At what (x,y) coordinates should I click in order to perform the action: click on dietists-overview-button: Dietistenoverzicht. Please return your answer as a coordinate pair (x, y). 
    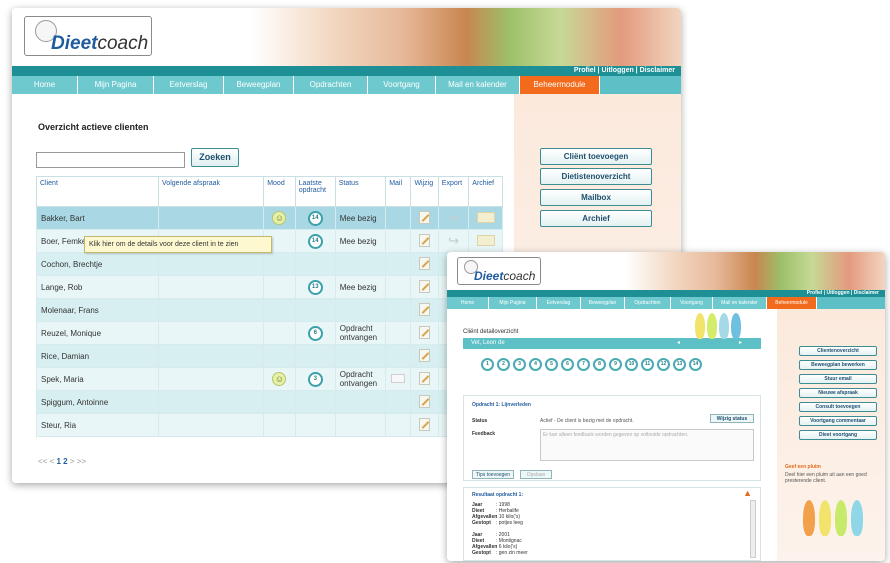
    Looking at the image, I should click on (596, 176).